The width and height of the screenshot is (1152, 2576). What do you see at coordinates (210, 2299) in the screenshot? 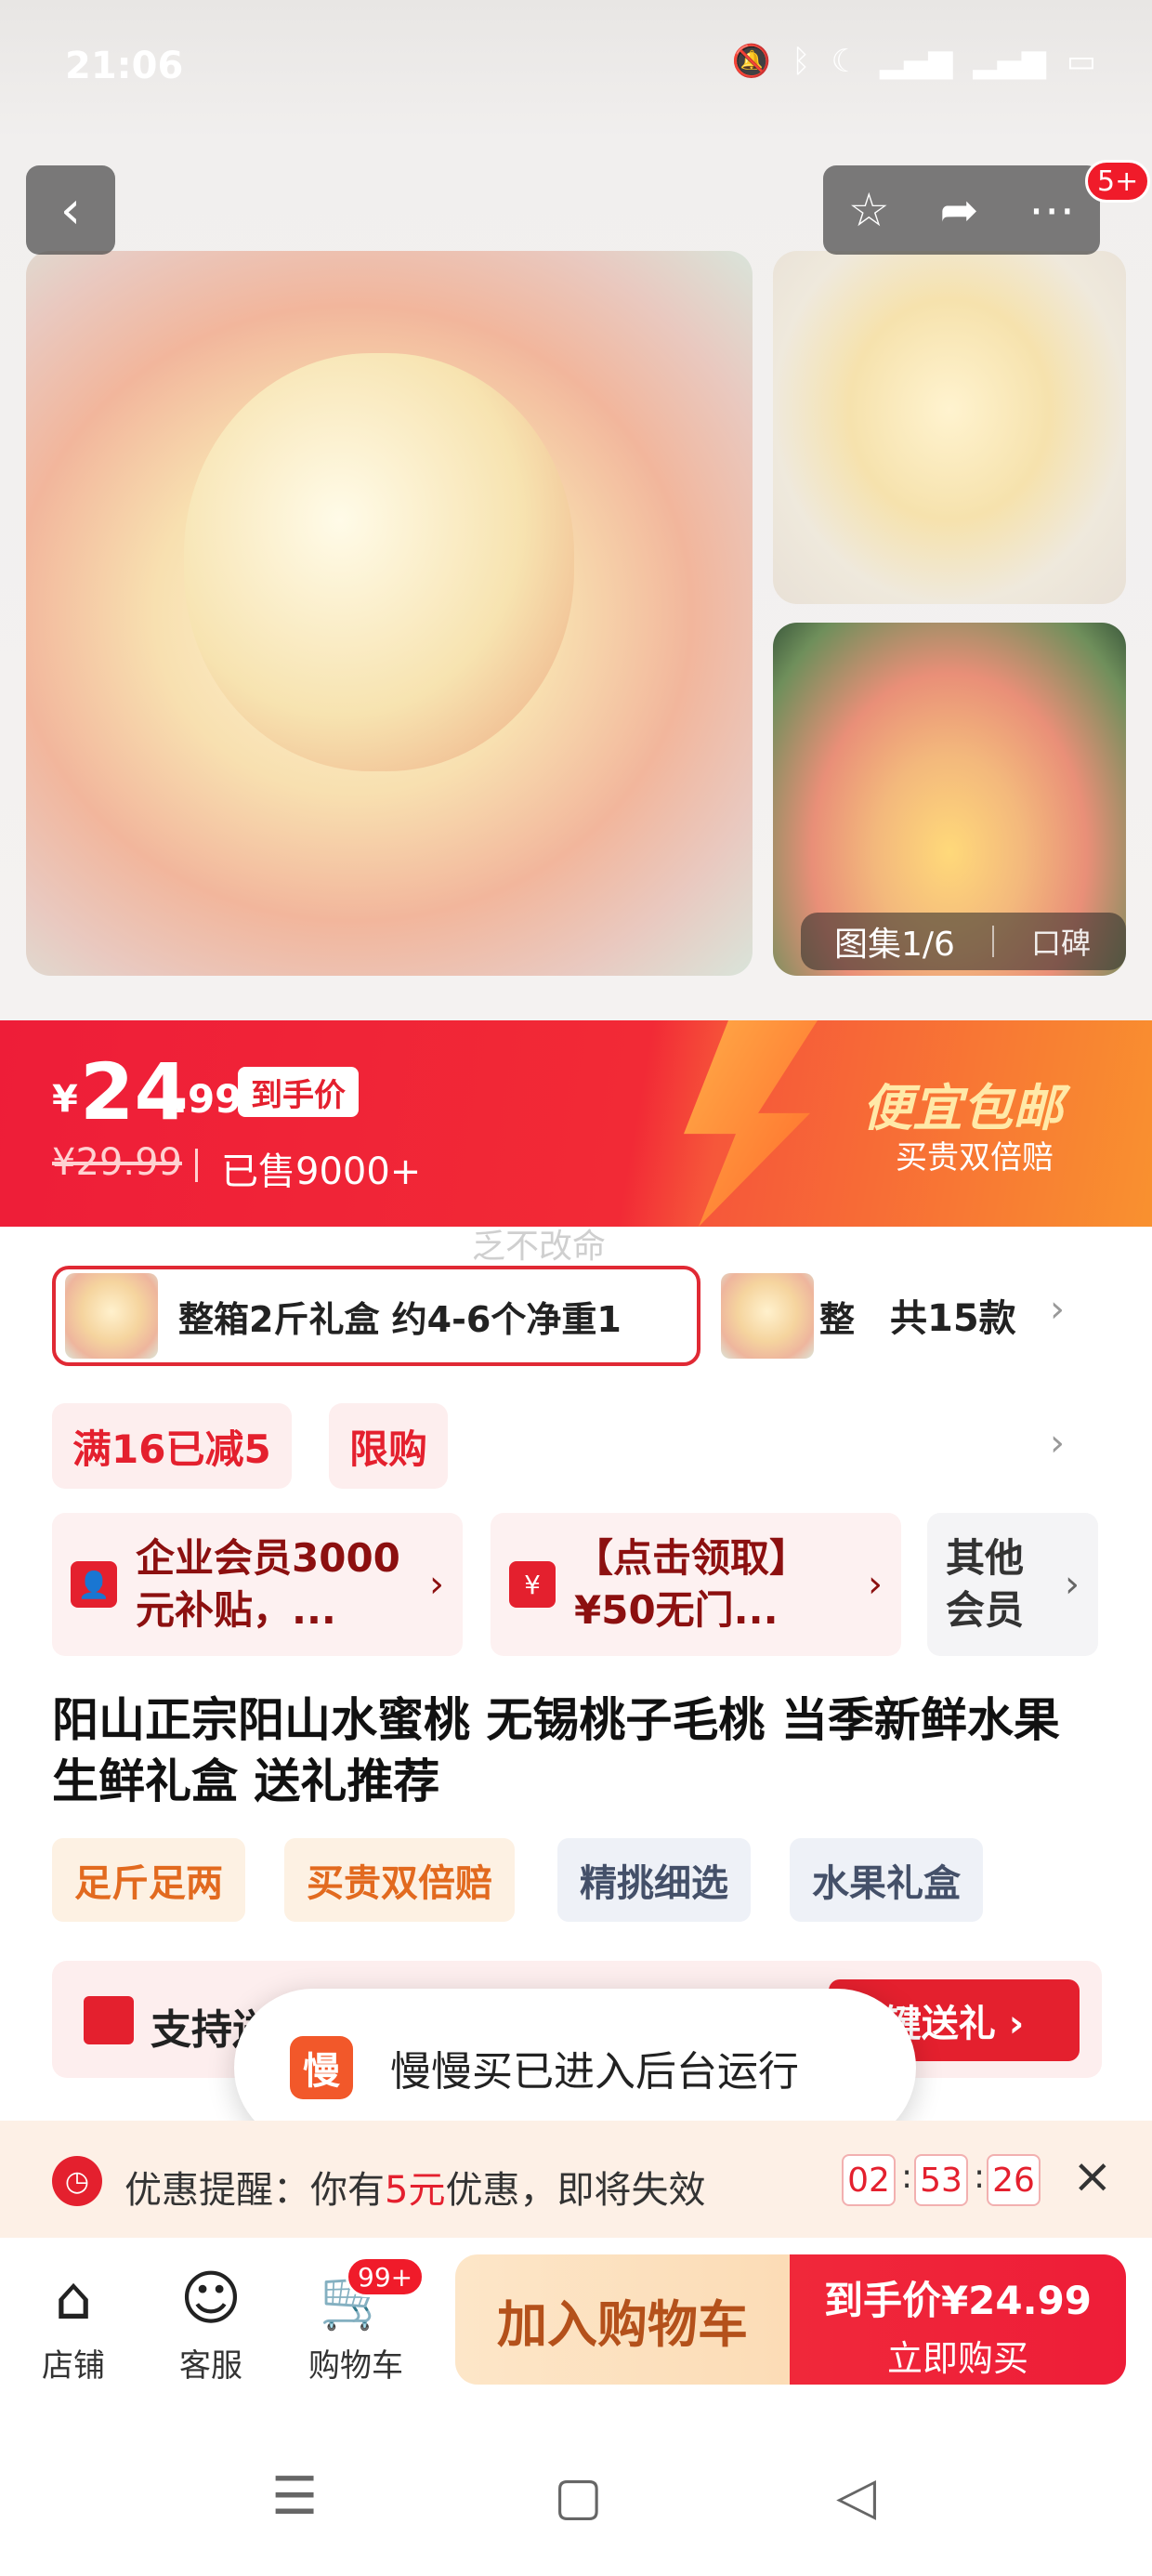
I see `chat-icon: ☺` at bounding box center [210, 2299].